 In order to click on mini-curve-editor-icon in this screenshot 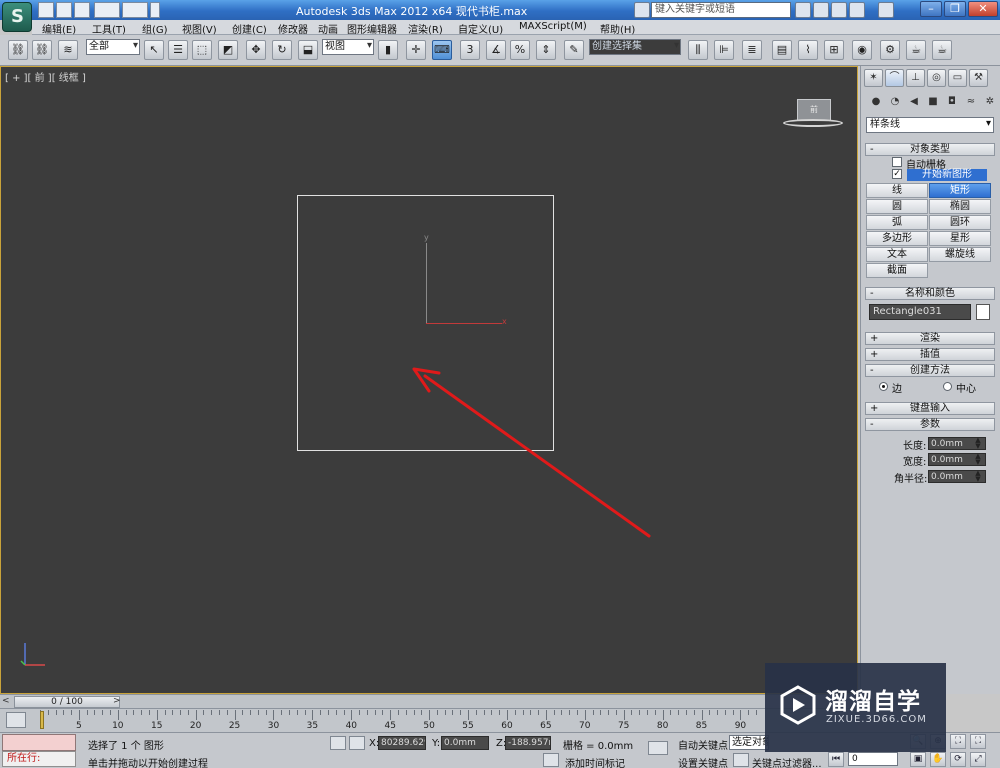, I will do `click(16, 720)`.